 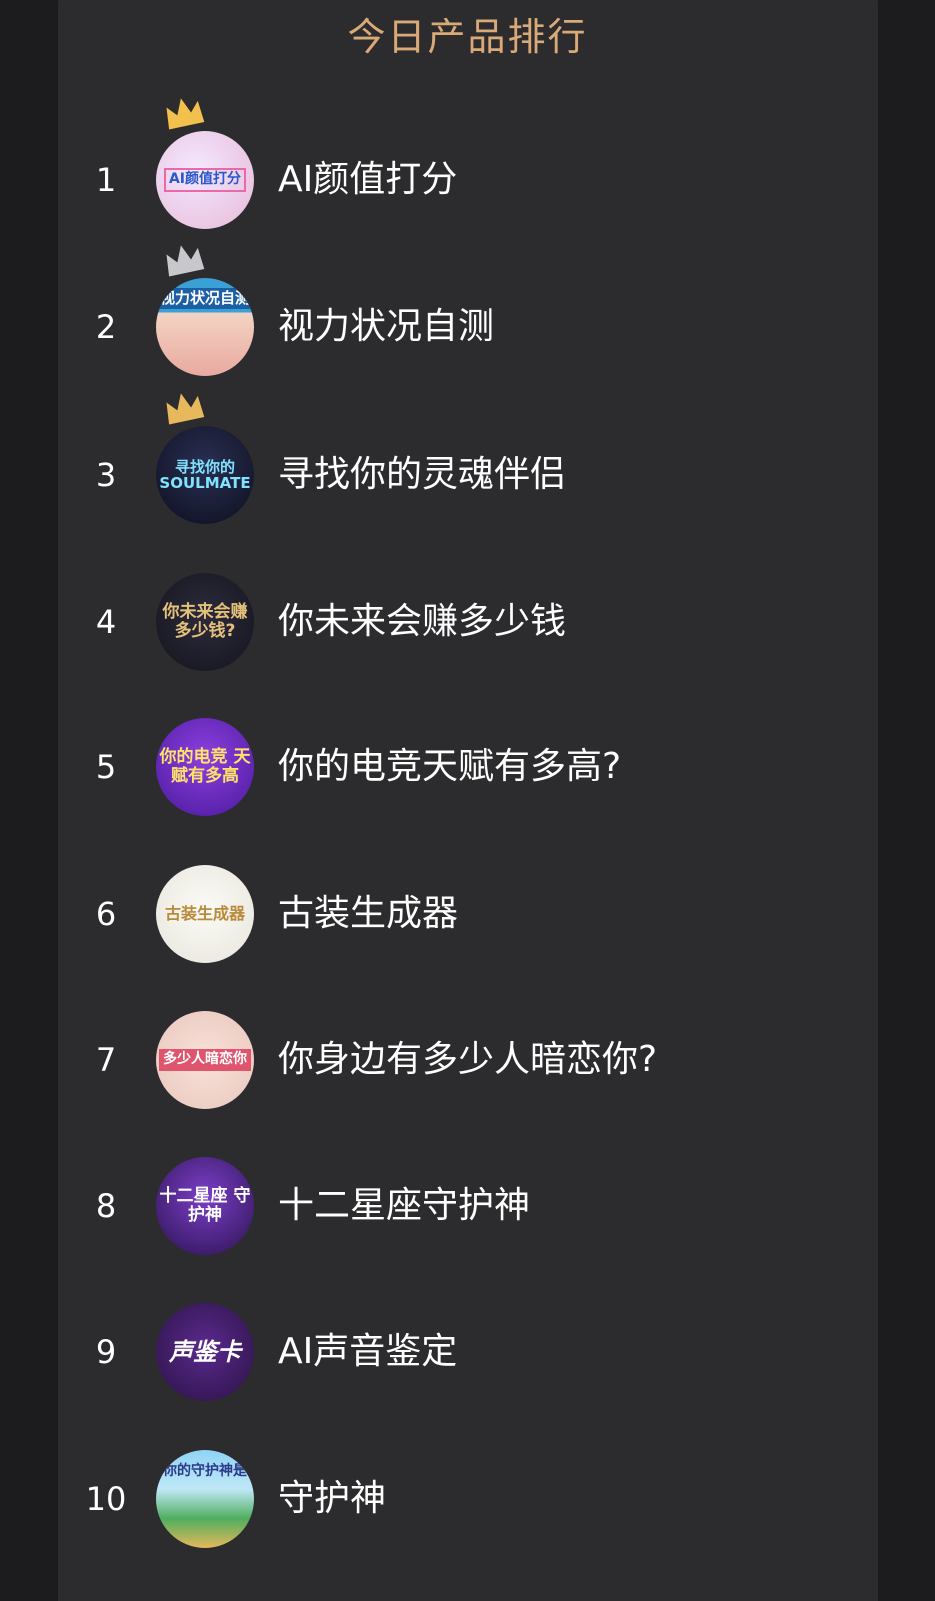 What do you see at coordinates (422, 622) in the screenshot?
I see `product-name: 你未来会赚多少钱` at bounding box center [422, 622].